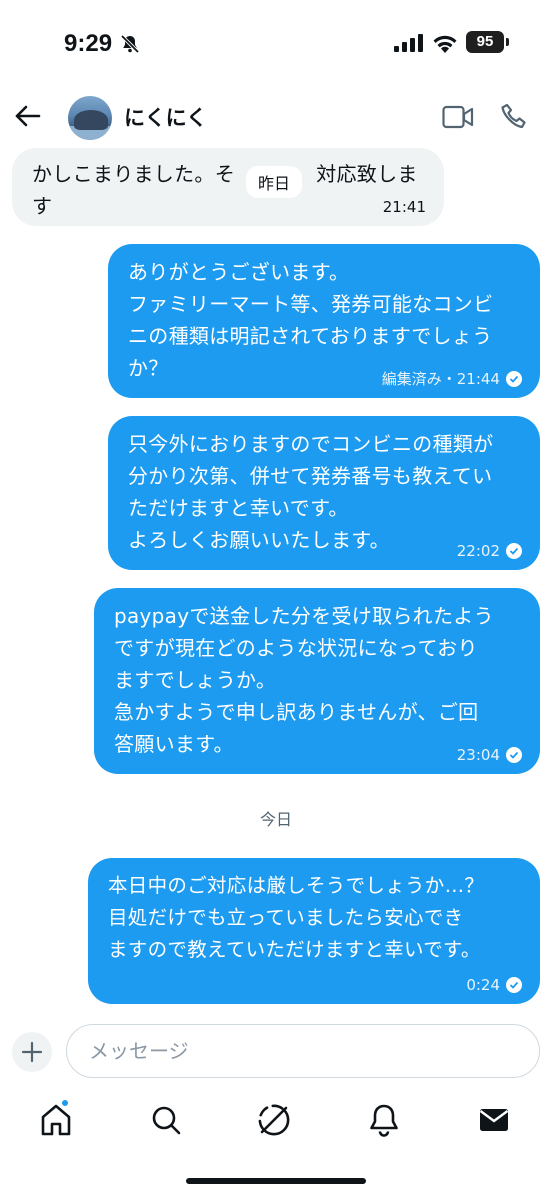 The width and height of the screenshot is (552, 1200). I want to click on battery-tip, so click(507, 42).